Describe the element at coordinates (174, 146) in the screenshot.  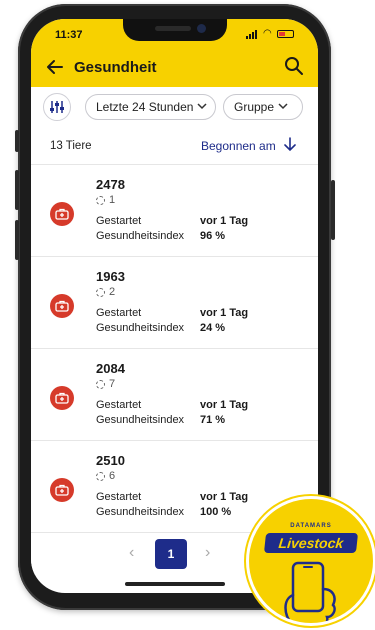
I see `list-header: 13 Tiere Begonnen am` at that location.